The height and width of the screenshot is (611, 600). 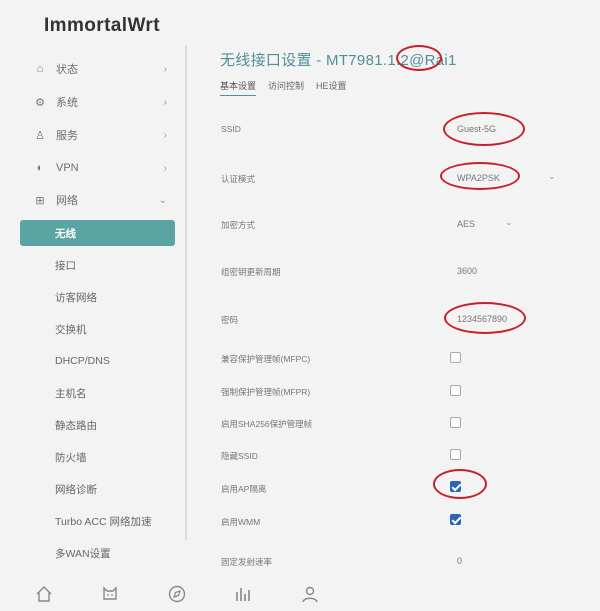 I want to click on hide-ssid-checkbox, so click(x=455, y=454).